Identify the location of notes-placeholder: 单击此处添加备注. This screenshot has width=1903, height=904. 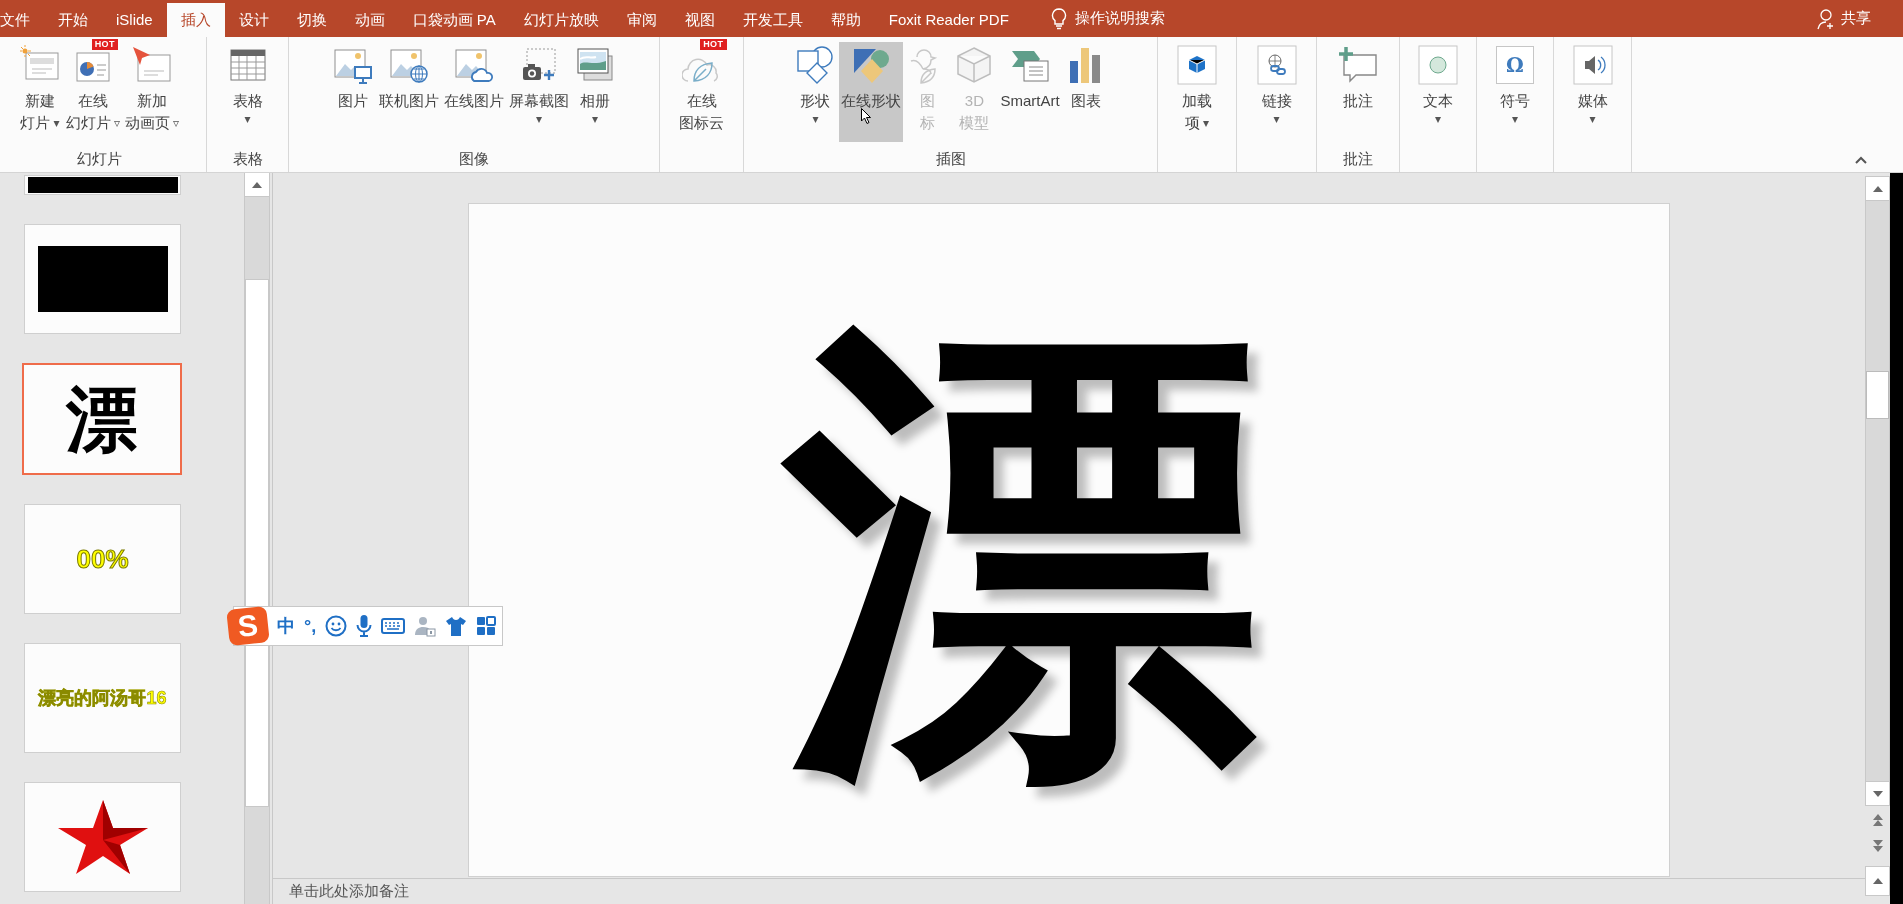
(349, 891).